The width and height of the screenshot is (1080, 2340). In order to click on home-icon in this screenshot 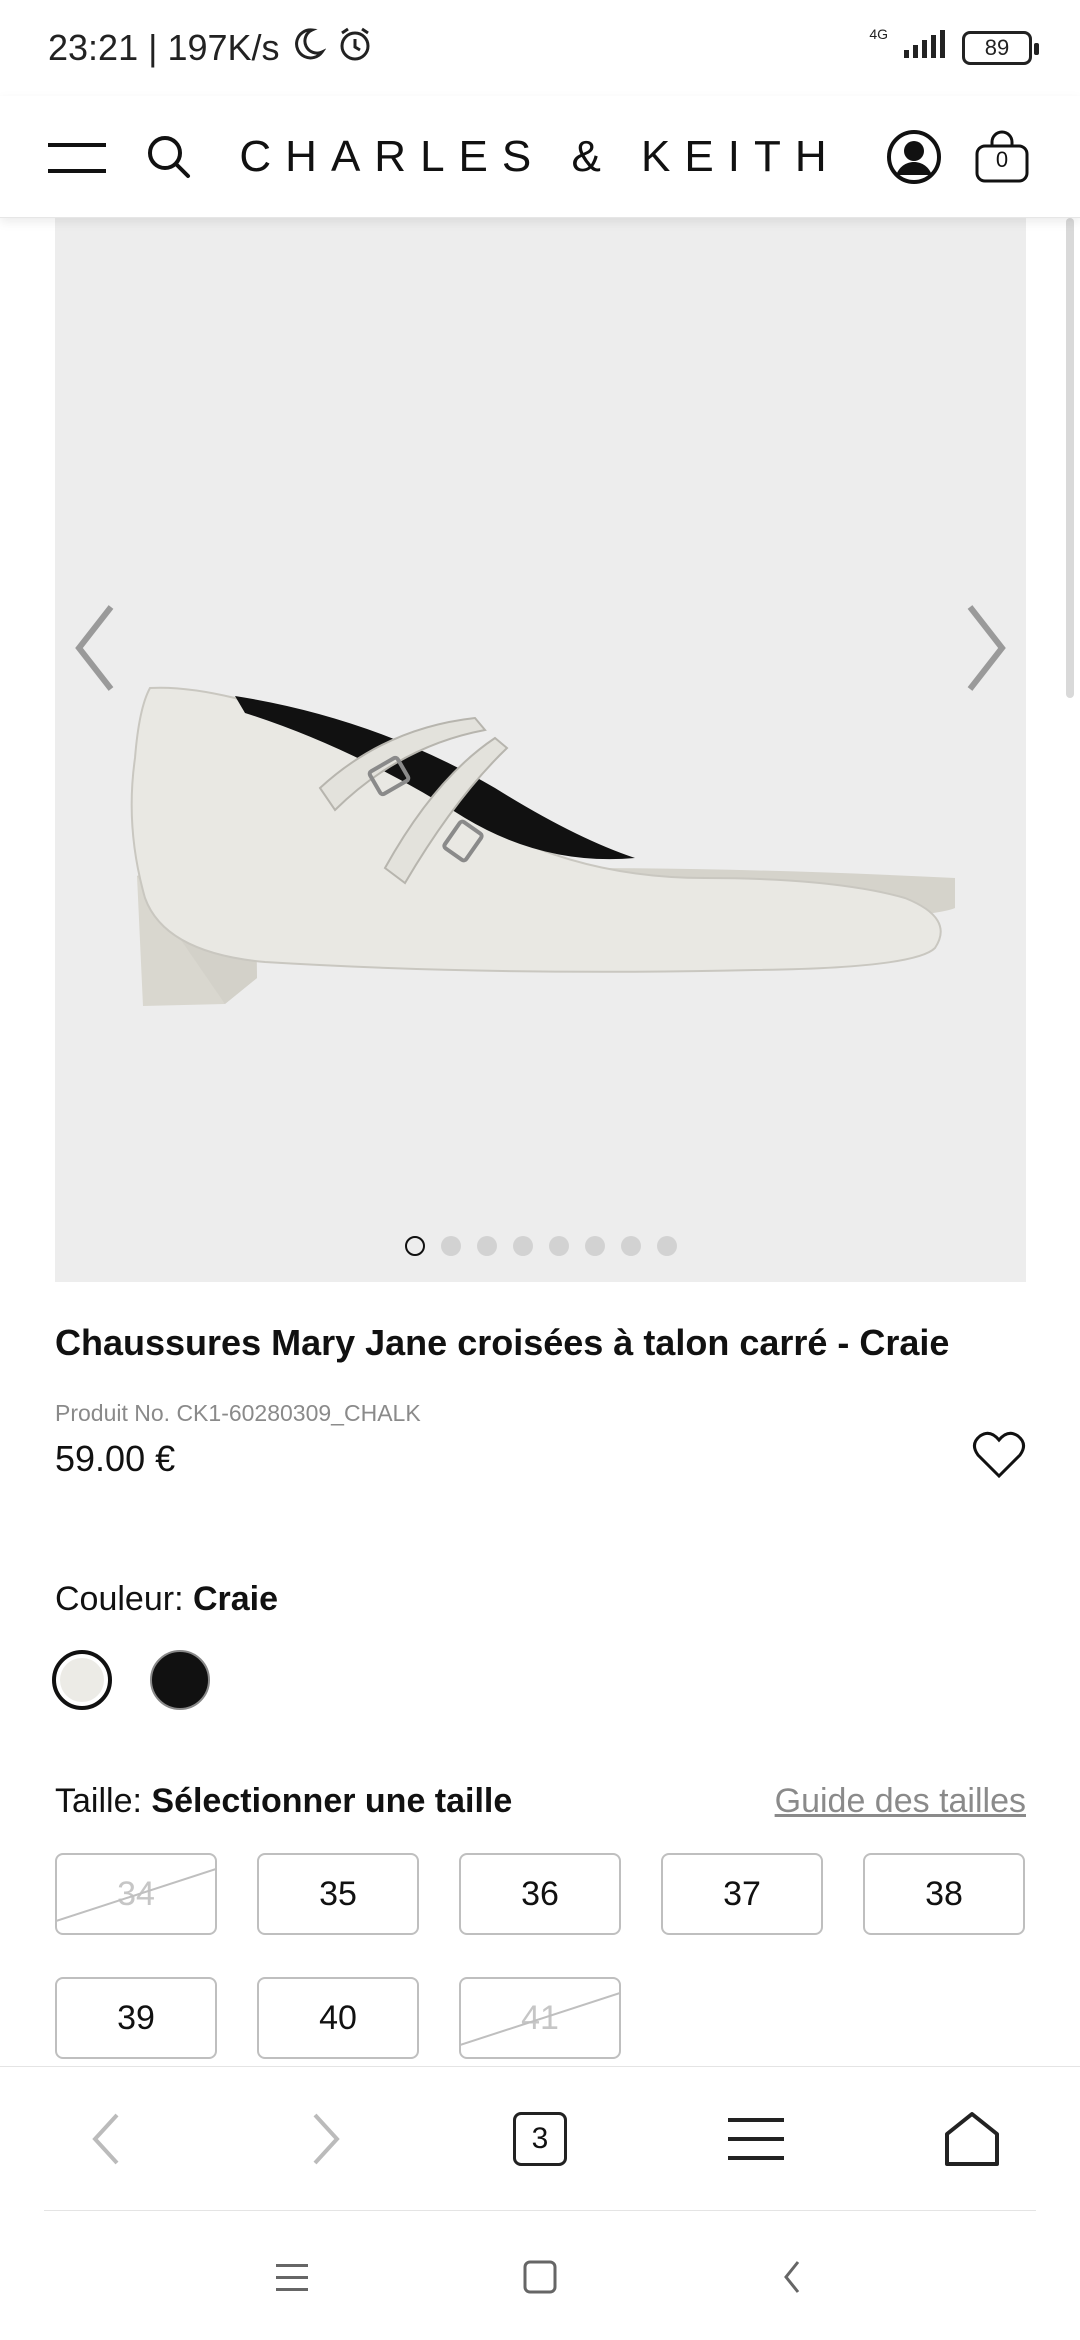, I will do `click(972, 2139)`.